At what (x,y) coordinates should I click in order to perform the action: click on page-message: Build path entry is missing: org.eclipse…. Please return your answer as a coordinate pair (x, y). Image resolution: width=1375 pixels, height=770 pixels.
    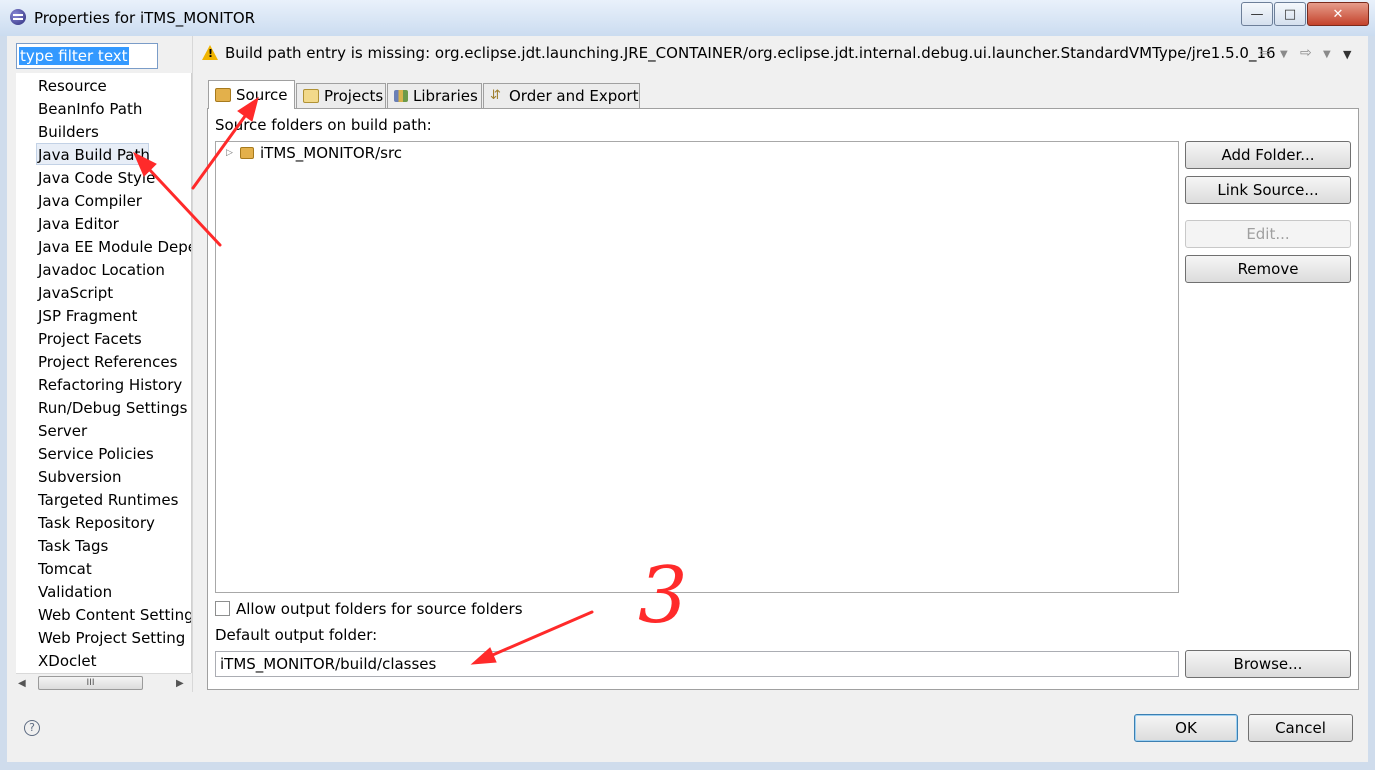
    Looking at the image, I should click on (750, 53).